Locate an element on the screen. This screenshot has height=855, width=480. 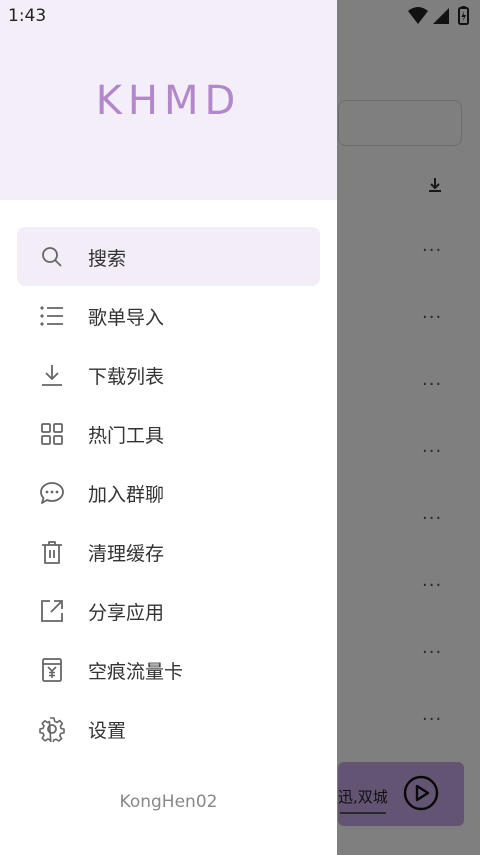
app-title: KHMD is located at coordinates (168, 101).